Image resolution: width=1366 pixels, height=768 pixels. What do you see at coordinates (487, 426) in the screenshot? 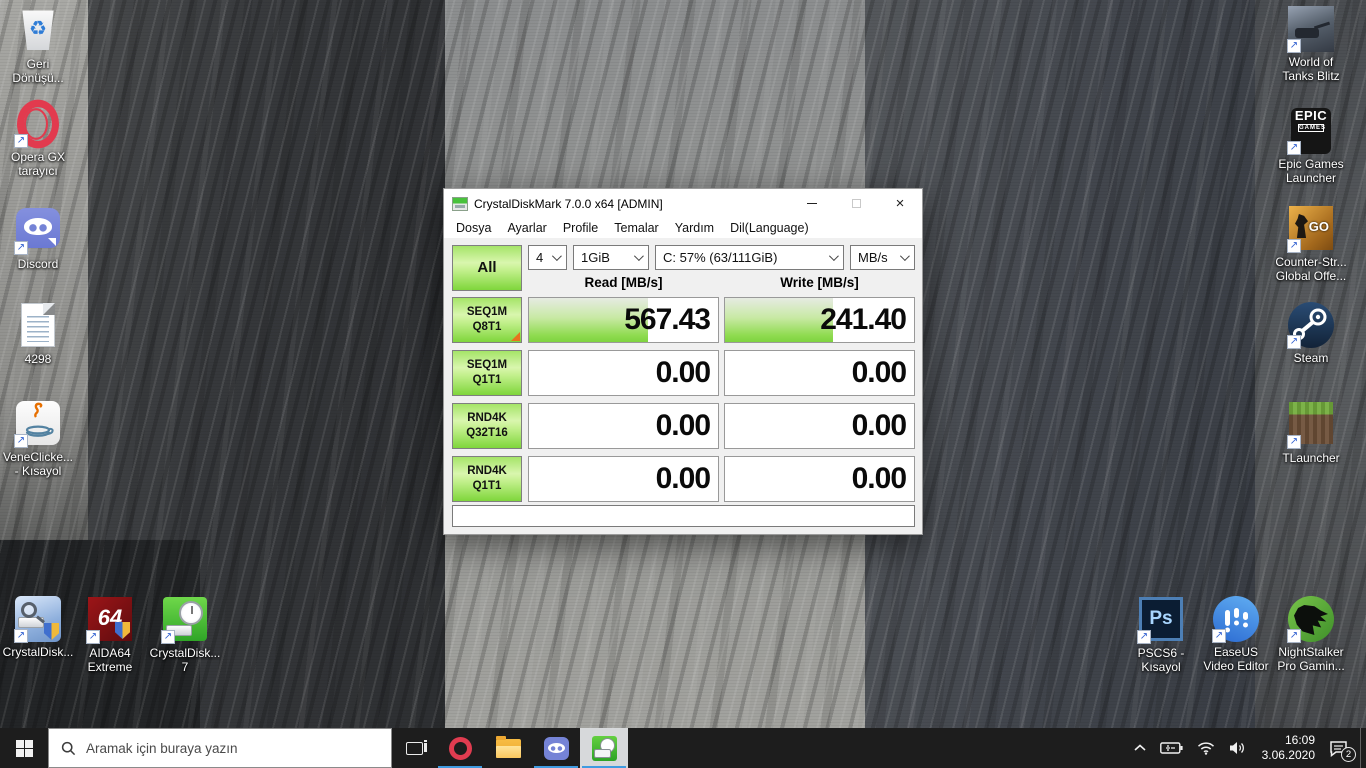
I see `rnd4k-q32t16-button: RND4K Q32T16` at bounding box center [487, 426].